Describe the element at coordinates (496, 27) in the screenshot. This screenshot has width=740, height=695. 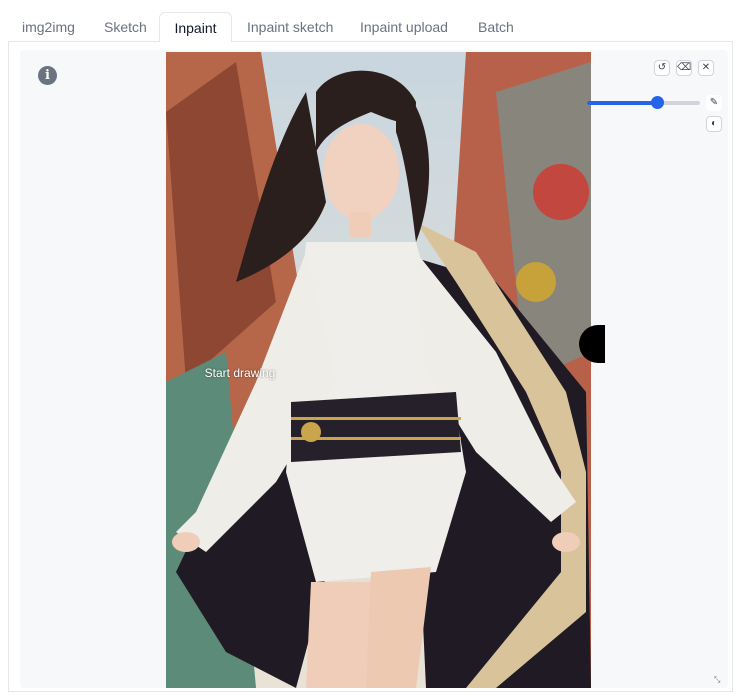
I see `tab-batch: Batch` at that location.